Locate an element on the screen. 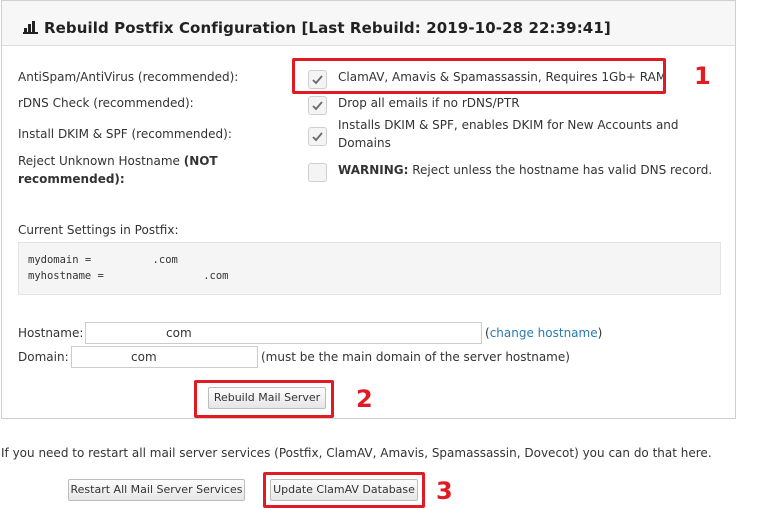 The width and height of the screenshot is (758, 508). callout-number-2: 2 is located at coordinates (364, 399).